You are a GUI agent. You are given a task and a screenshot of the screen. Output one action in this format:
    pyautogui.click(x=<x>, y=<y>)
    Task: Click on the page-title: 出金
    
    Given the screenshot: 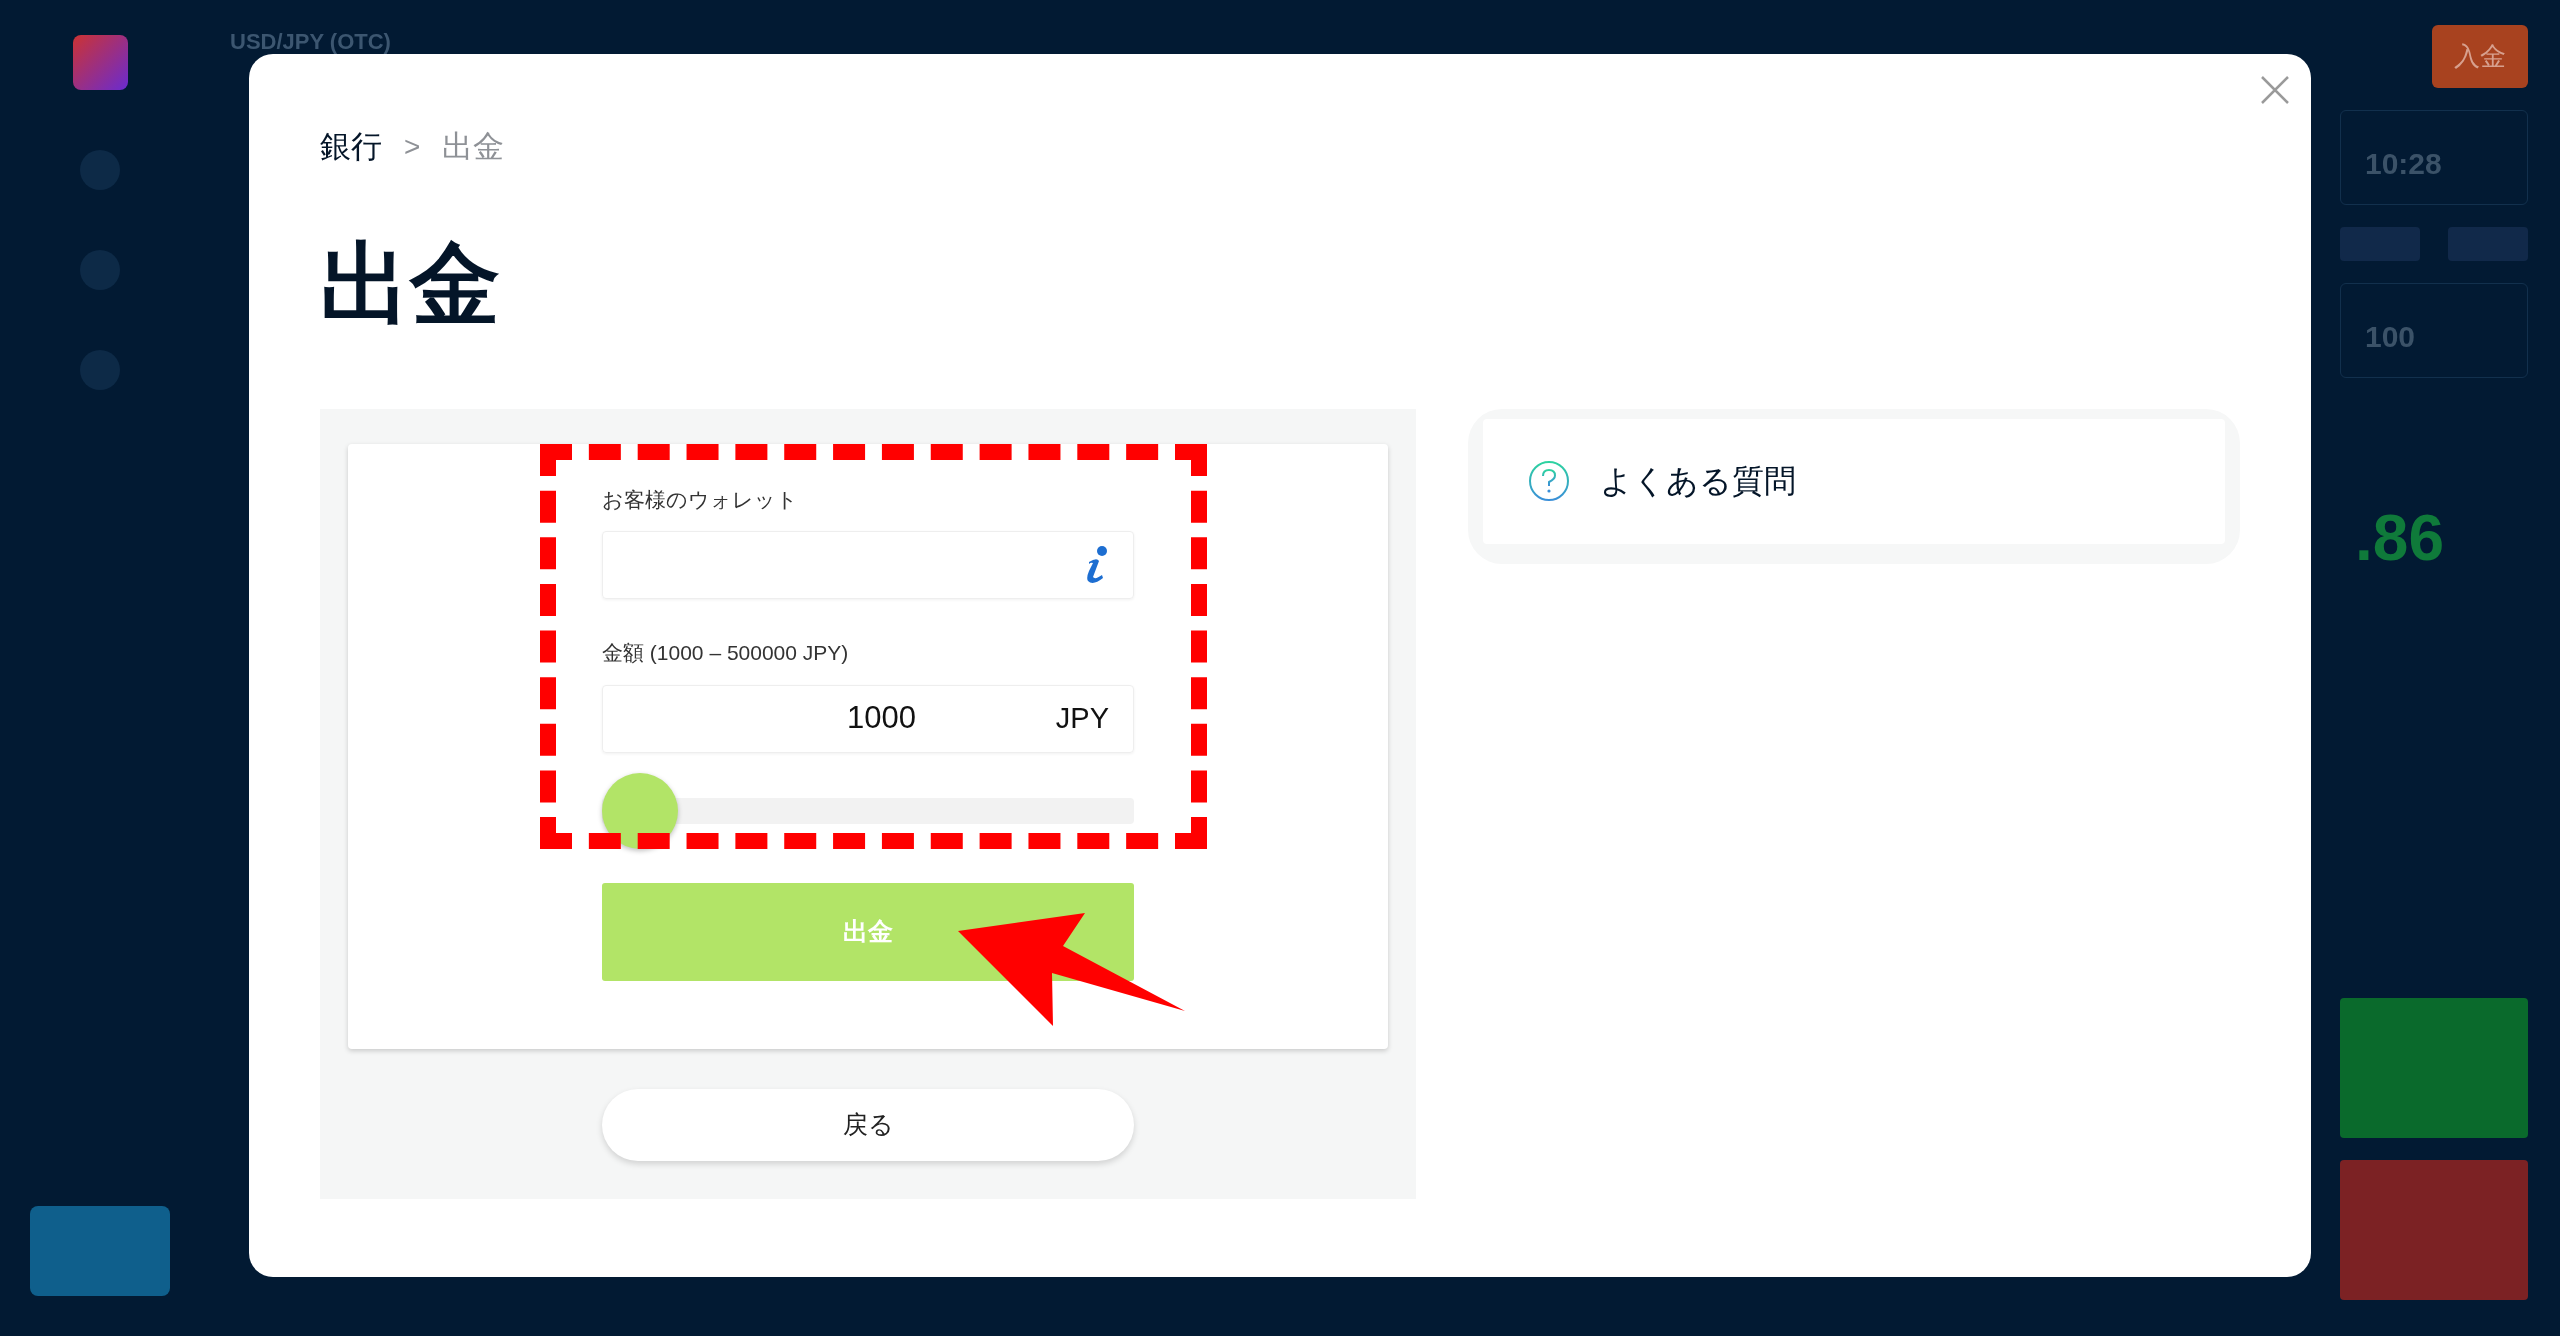 What is the action you would take?
    pyautogui.click(x=410, y=283)
    